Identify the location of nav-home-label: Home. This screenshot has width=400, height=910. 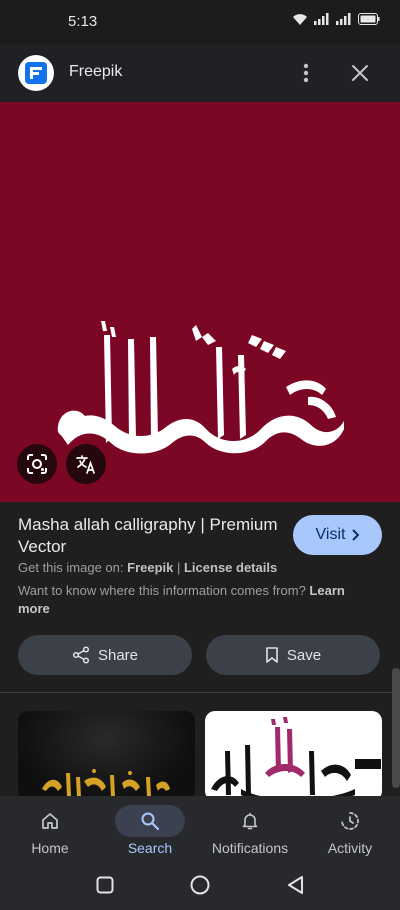
(50, 848).